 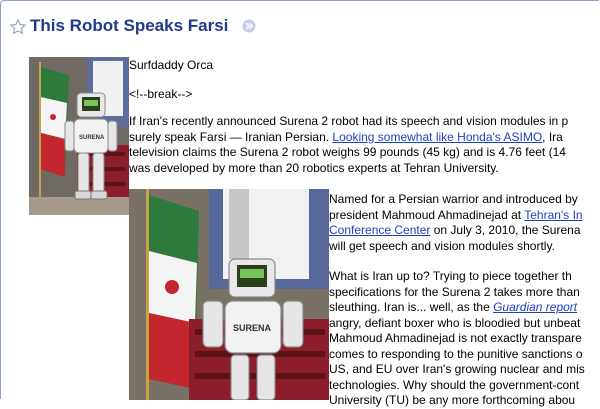 I want to click on post-author: Surfdaddy Orca, so click(x=171, y=65).